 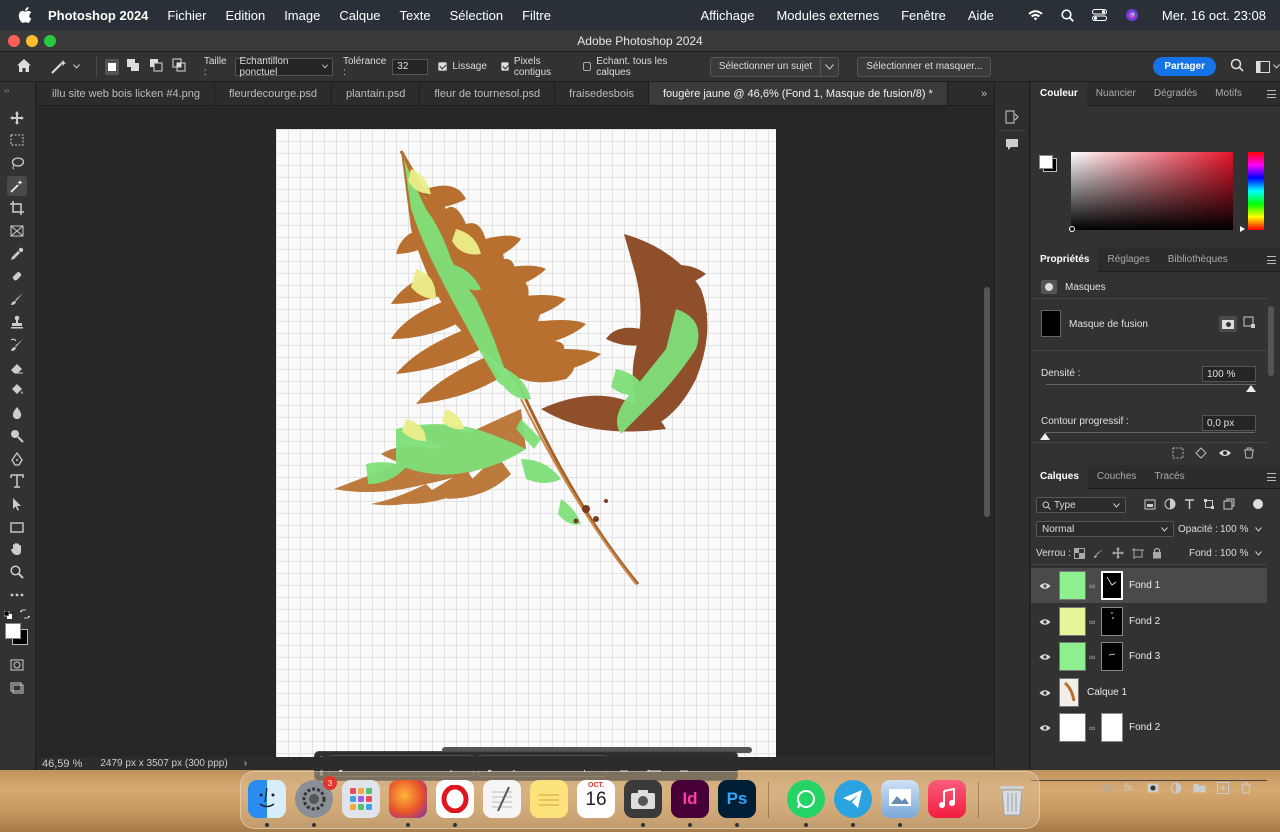 What do you see at coordinates (24, 67) in the screenshot?
I see `home-icon` at bounding box center [24, 67].